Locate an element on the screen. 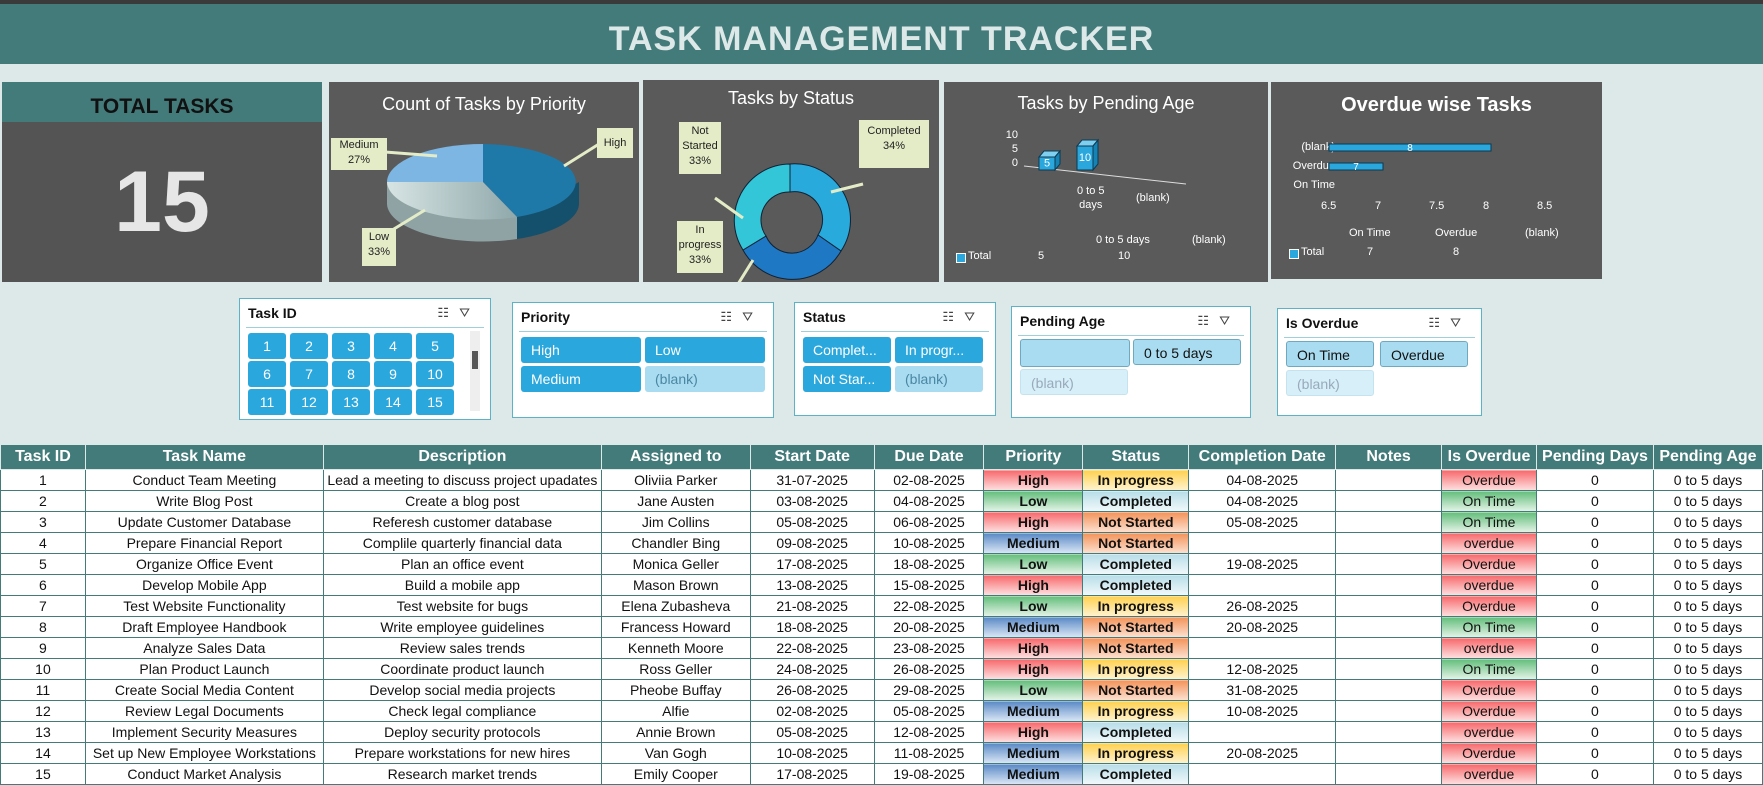  slicer-item-task-11: 11 is located at coordinates (267, 402).